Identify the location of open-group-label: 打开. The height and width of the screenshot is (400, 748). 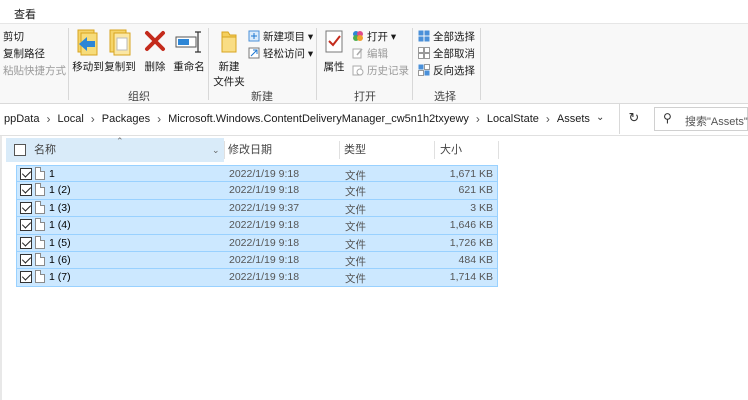
(365, 97).